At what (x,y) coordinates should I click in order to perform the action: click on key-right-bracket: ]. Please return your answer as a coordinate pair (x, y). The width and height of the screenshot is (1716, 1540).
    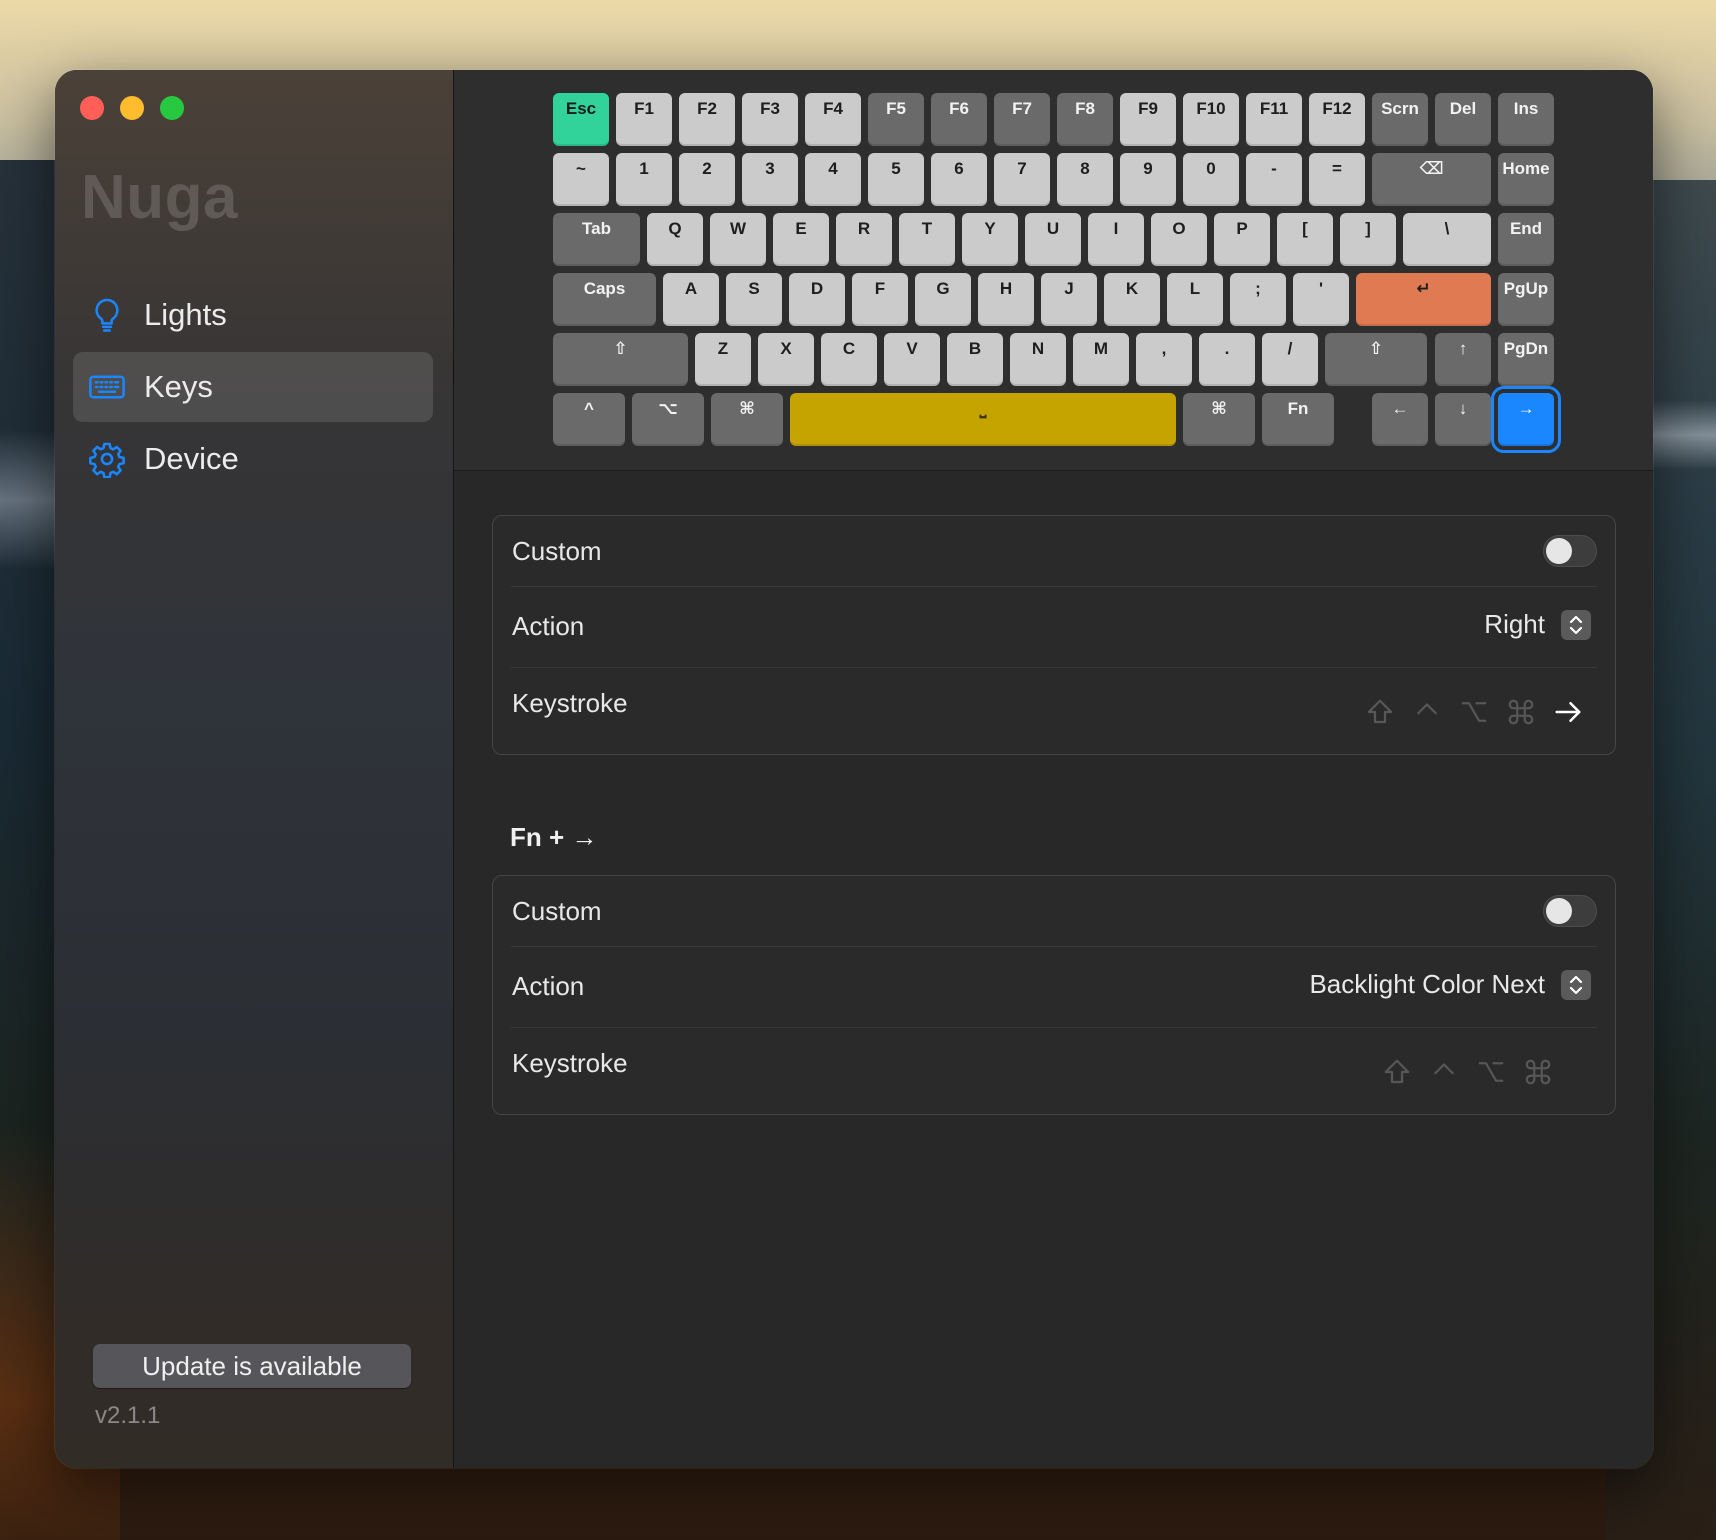
    Looking at the image, I should click on (1368, 239).